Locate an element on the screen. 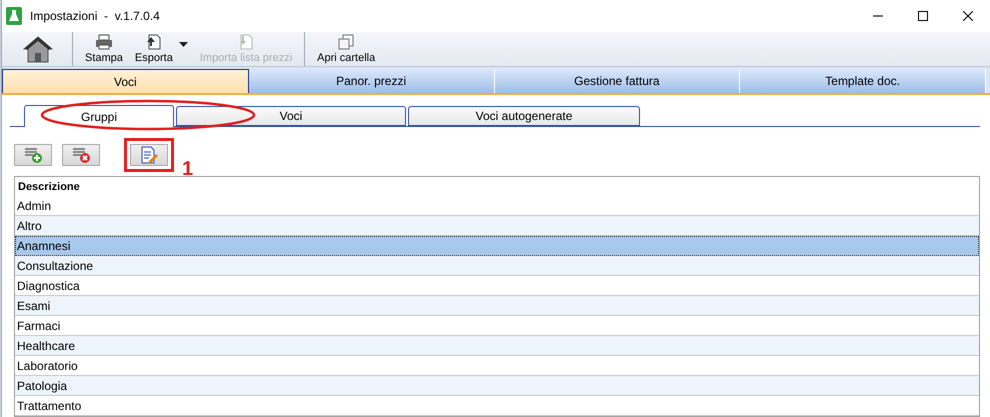 Image resolution: width=990 pixels, height=417 pixels. caret-icon is located at coordinates (183, 44).